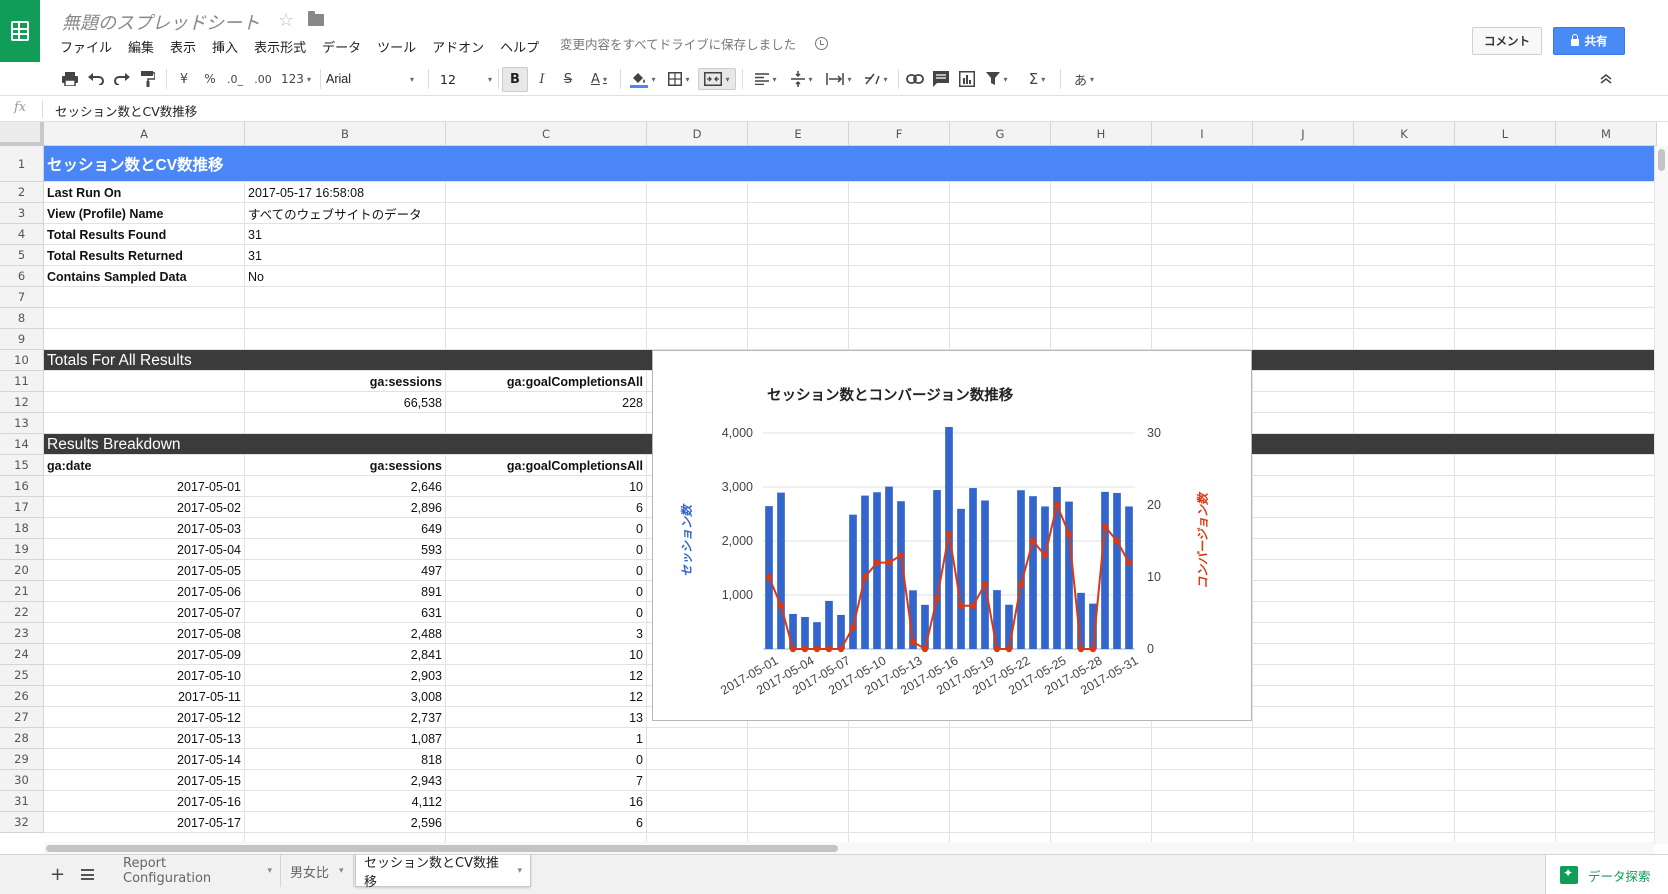 This screenshot has width=1668, height=894. I want to click on row-header-9: 9, so click(22, 339).